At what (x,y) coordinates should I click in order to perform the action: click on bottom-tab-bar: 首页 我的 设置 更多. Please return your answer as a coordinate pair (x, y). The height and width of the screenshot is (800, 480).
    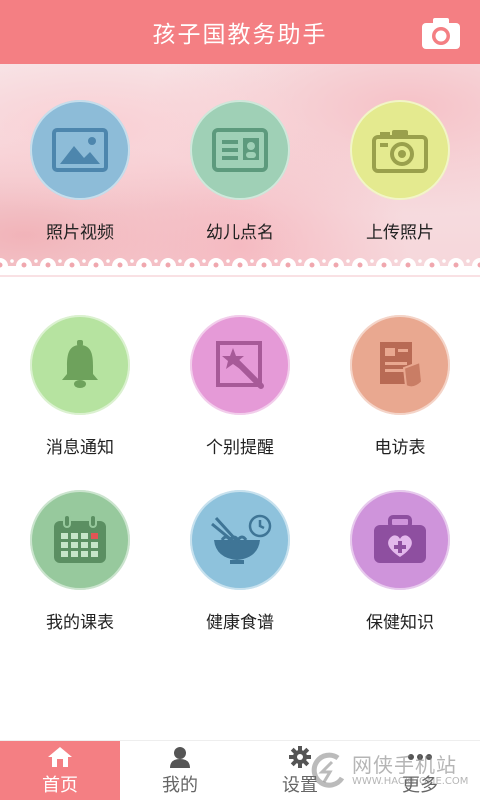
    Looking at the image, I should click on (240, 770).